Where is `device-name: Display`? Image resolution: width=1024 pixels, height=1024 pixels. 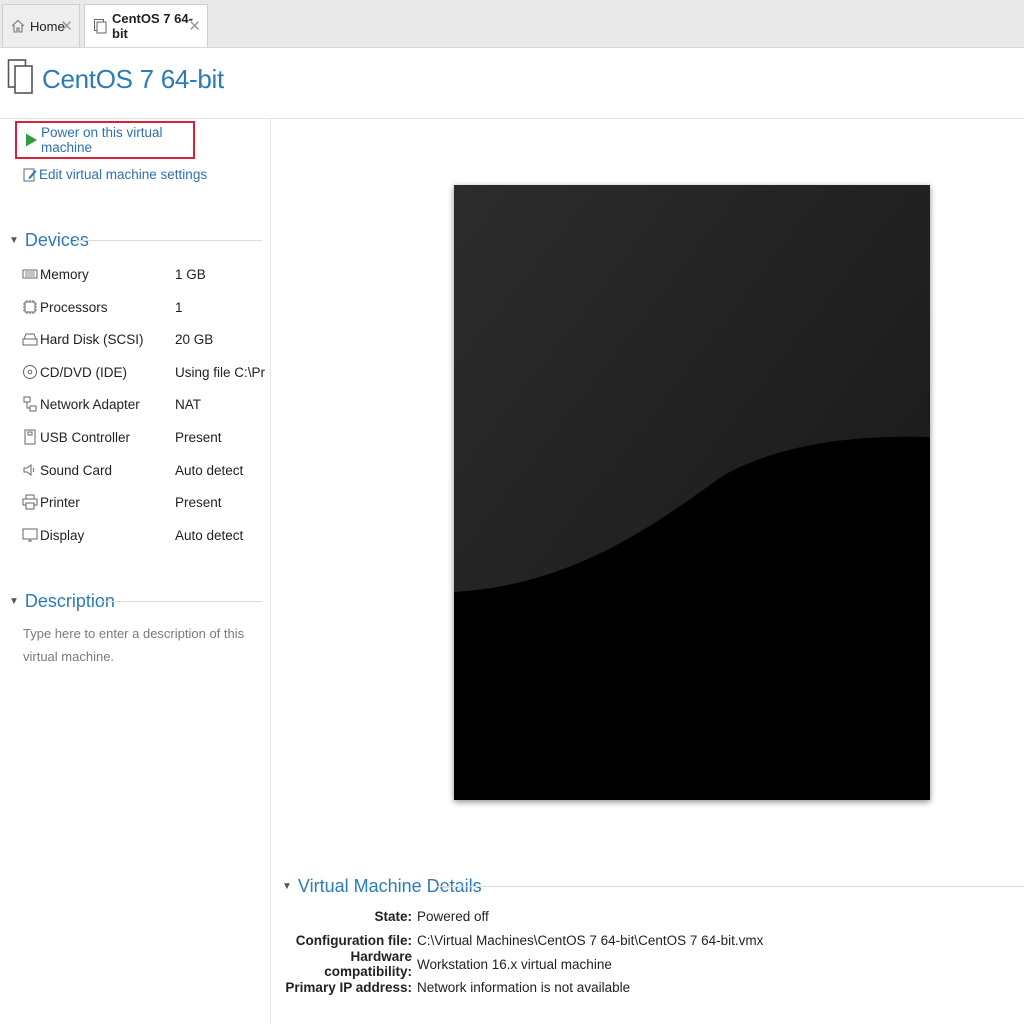
device-name: Display is located at coordinates (62, 535).